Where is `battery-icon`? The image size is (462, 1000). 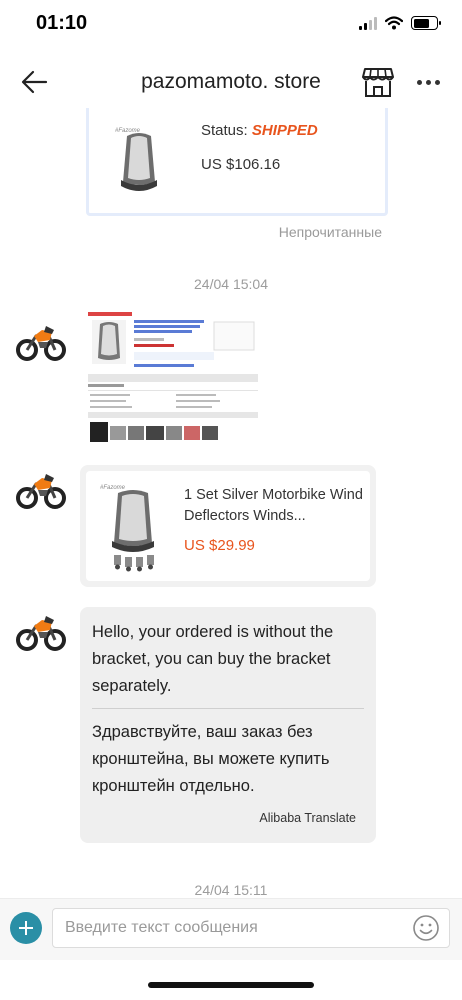 battery-icon is located at coordinates (426, 23).